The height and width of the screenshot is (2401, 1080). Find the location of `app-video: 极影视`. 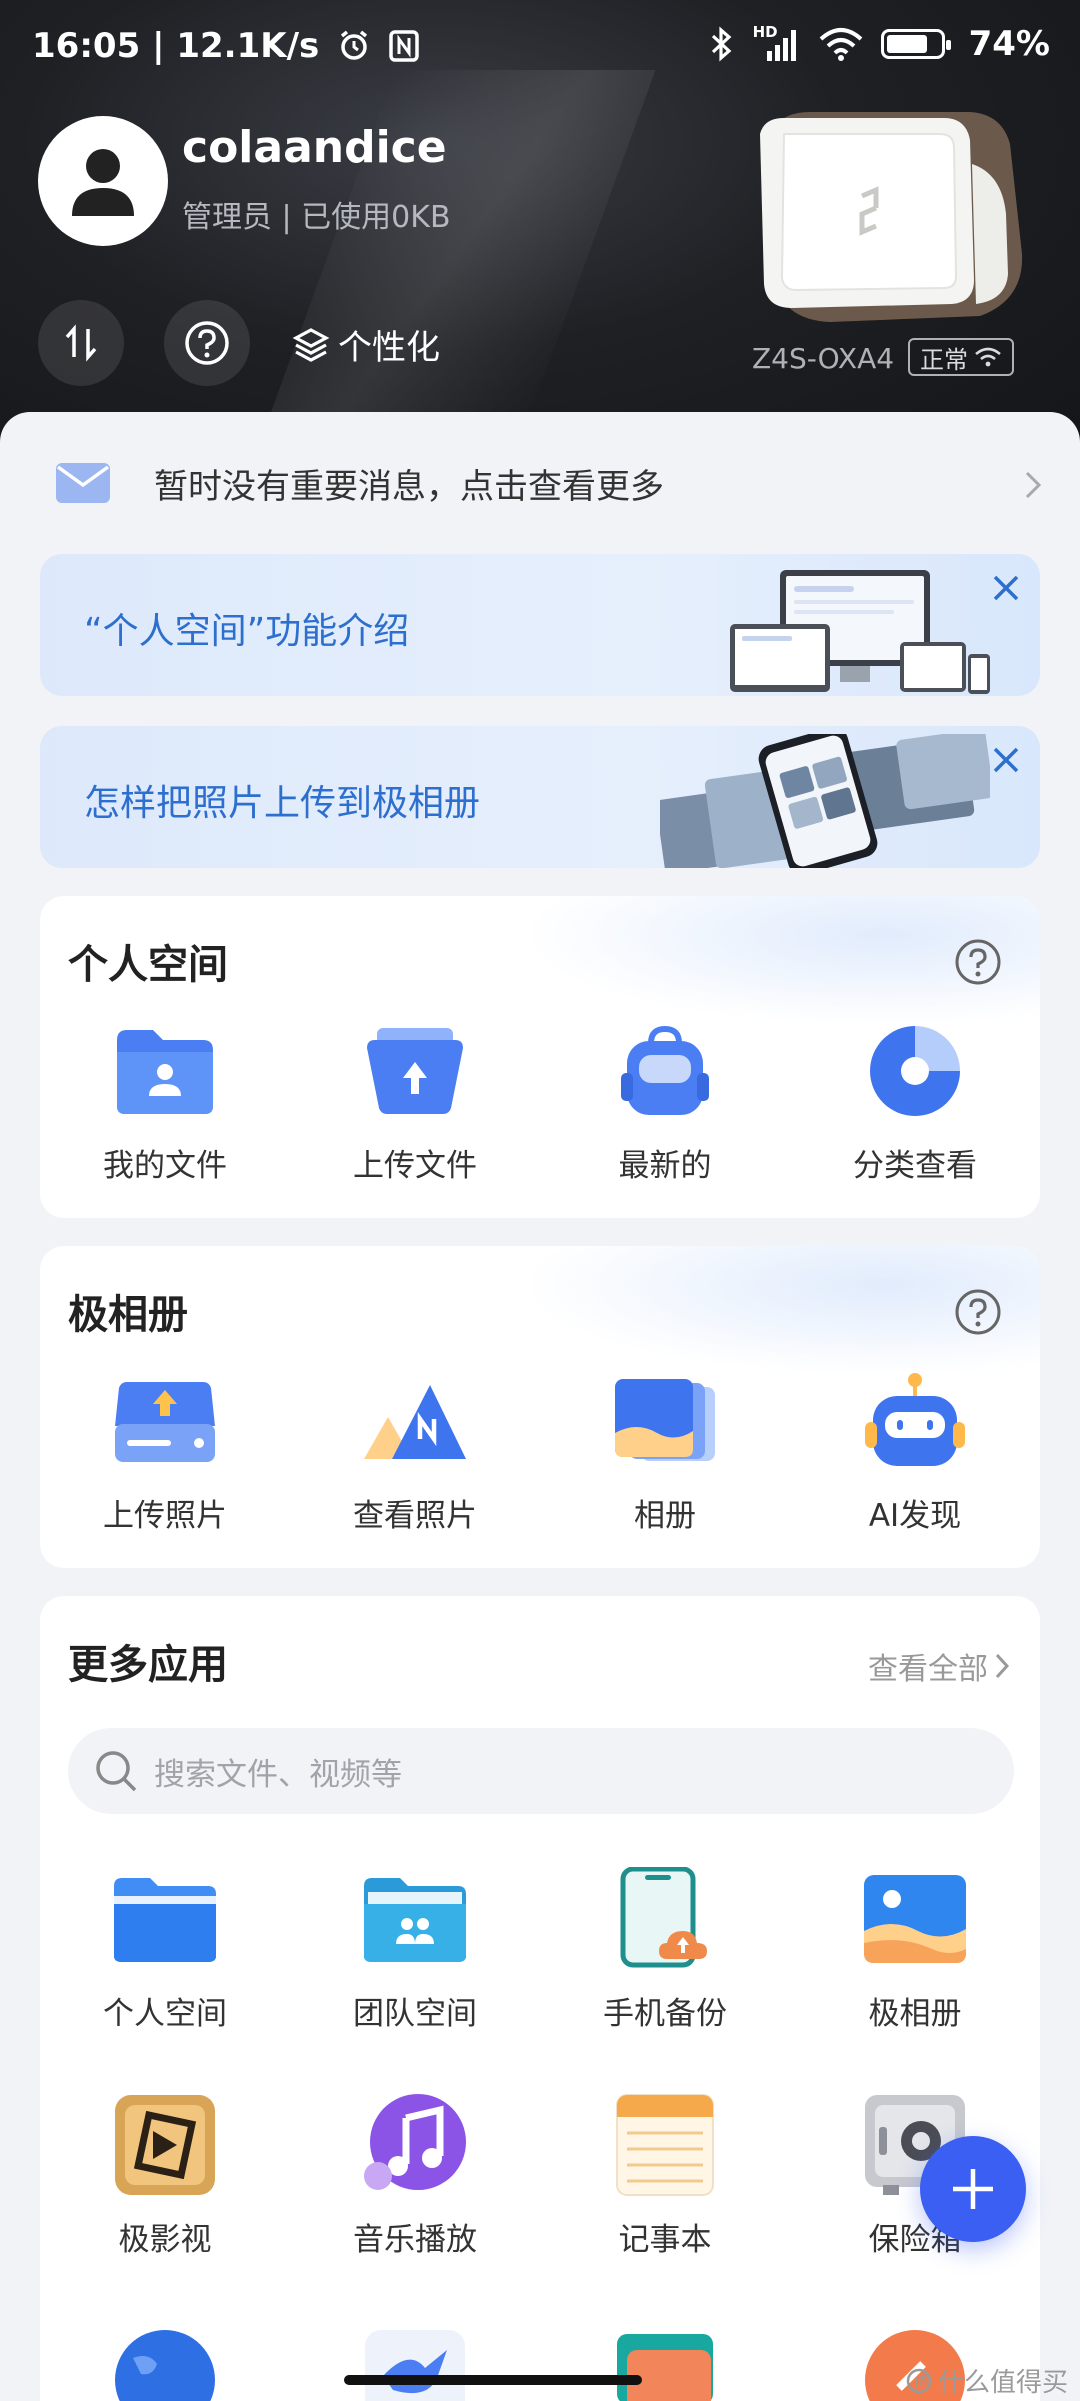

app-video: 极影视 is located at coordinates (165, 2174).